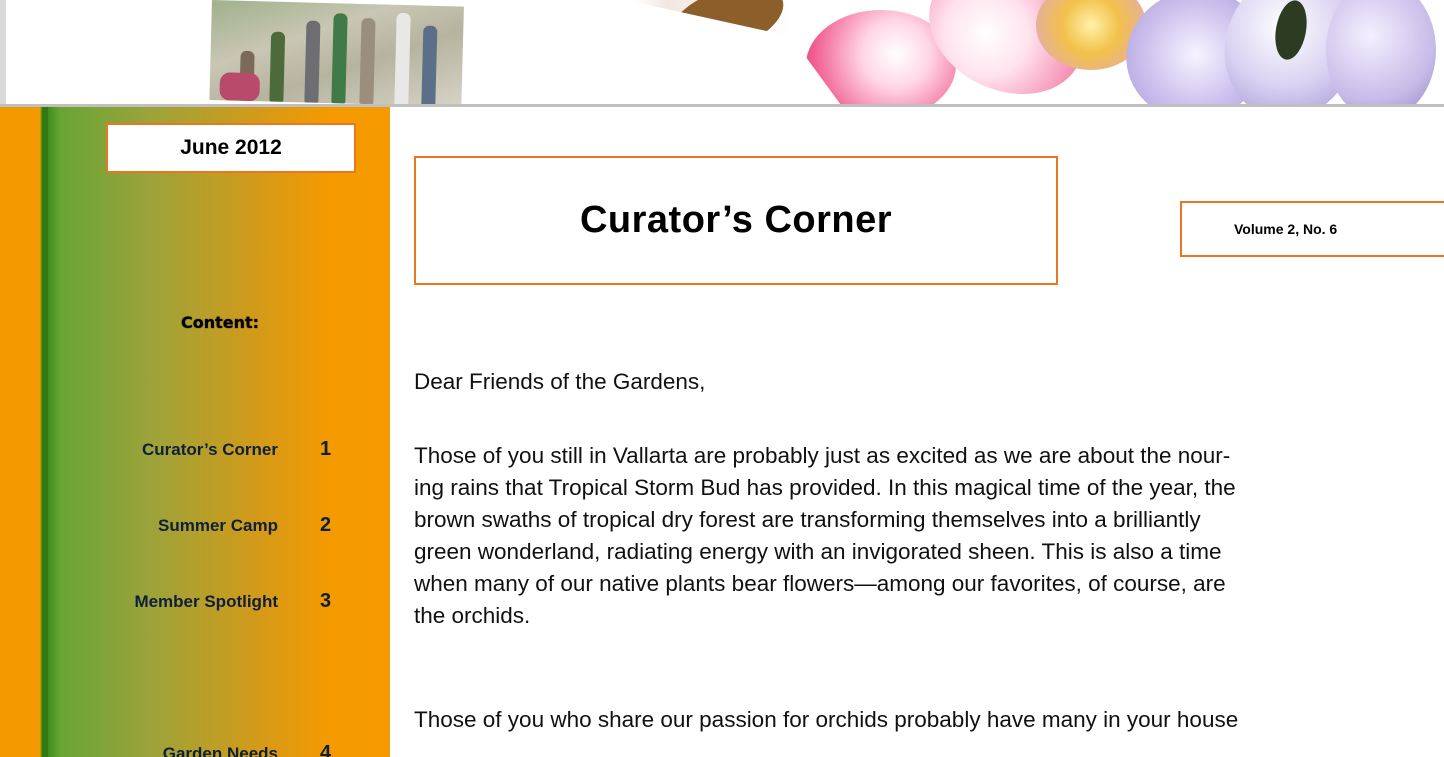  Describe the element at coordinates (231, 148) in the screenshot. I see `issue-date: June 2012` at that location.